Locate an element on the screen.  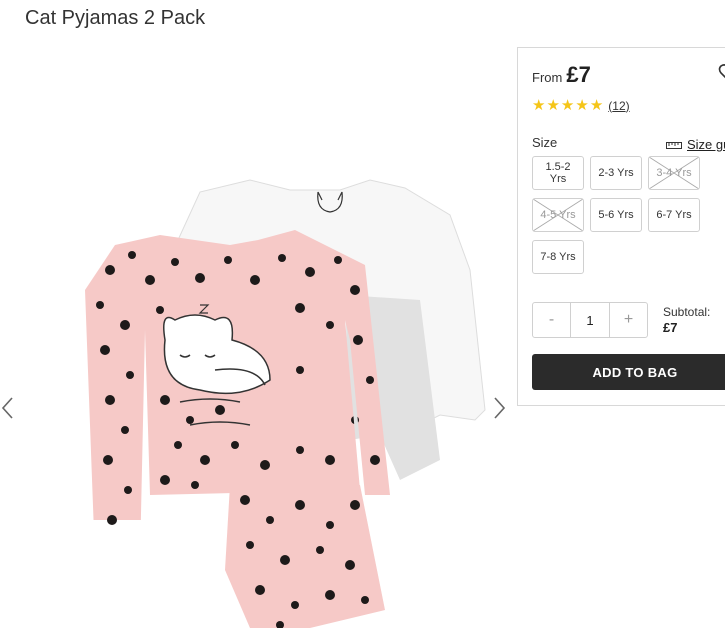
quantity-increment-button: + is located at coordinates (628, 320).